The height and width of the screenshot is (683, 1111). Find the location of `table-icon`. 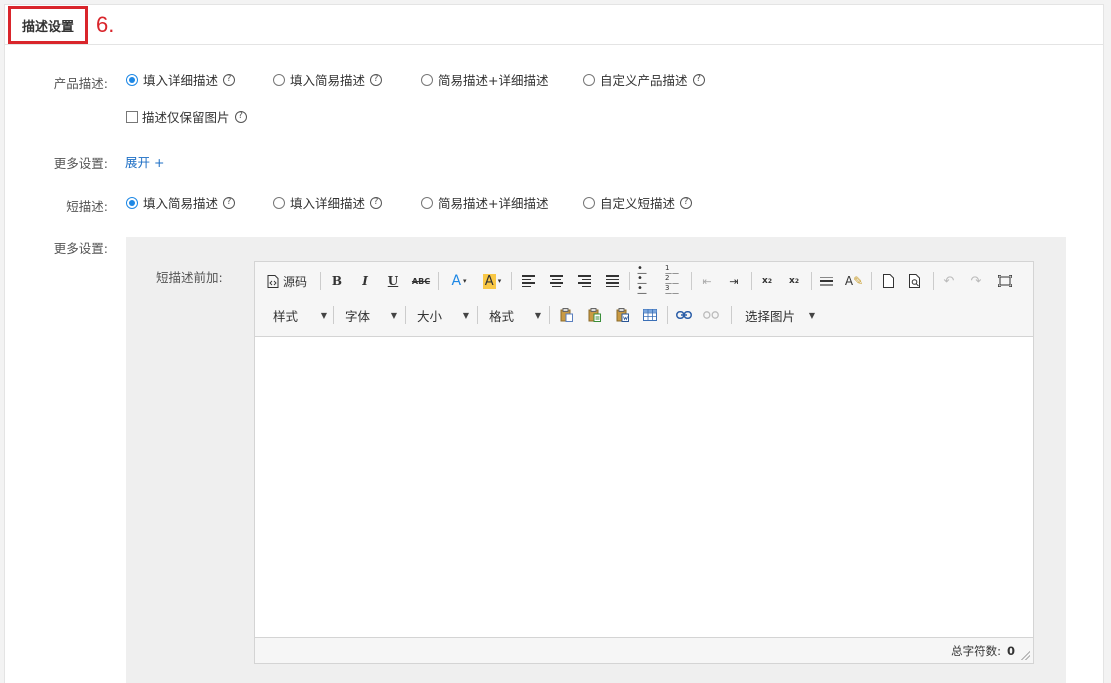

table-icon is located at coordinates (650, 315).